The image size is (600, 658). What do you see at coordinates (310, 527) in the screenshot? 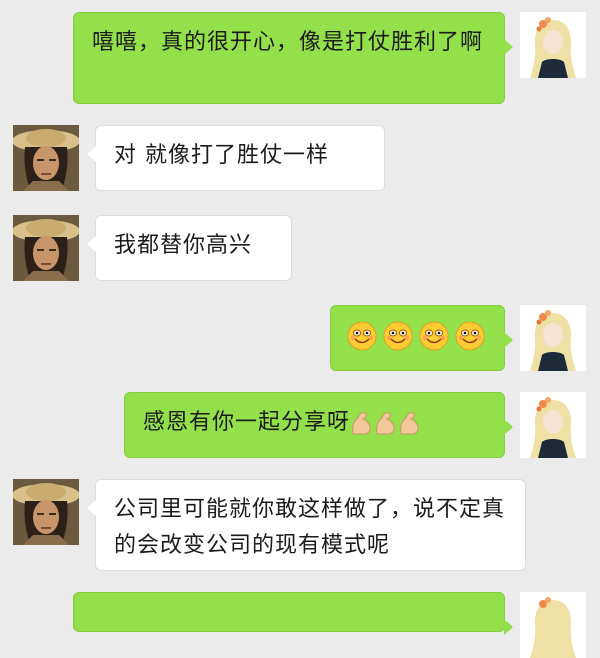
I see `message-text: 公司里可能就你敢这样做了，说不定真的会改变公司的现有模式呢` at bounding box center [310, 527].